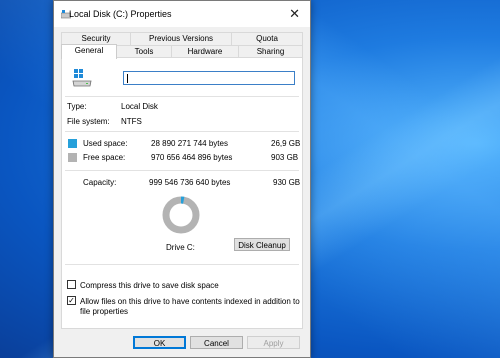 The image size is (500, 358). What do you see at coordinates (262, 244) in the screenshot?
I see `disk-cleanup-button: Disk Cleanup` at bounding box center [262, 244].